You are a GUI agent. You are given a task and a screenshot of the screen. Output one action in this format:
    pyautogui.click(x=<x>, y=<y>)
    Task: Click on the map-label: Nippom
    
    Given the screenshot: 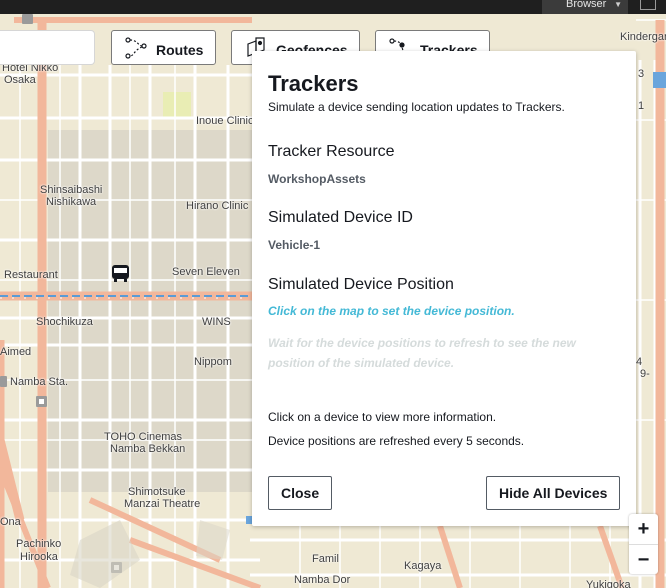 What is the action you would take?
    pyautogui.click(x=213, y=362)
    